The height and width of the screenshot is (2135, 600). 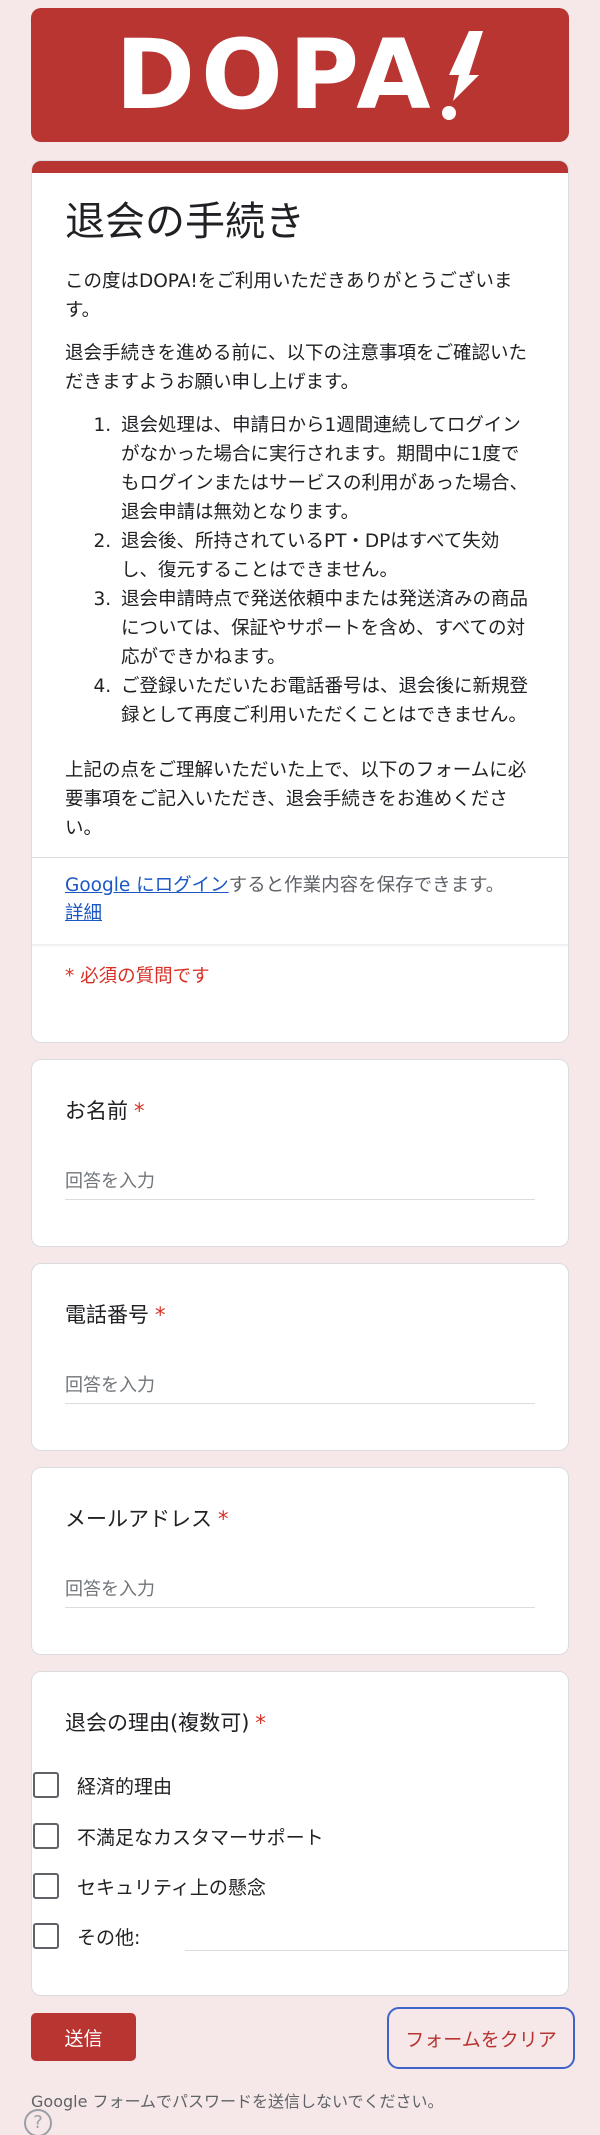 I want to click on option-label: セキュリティ上の懸念, so click(x=171, y=1887).